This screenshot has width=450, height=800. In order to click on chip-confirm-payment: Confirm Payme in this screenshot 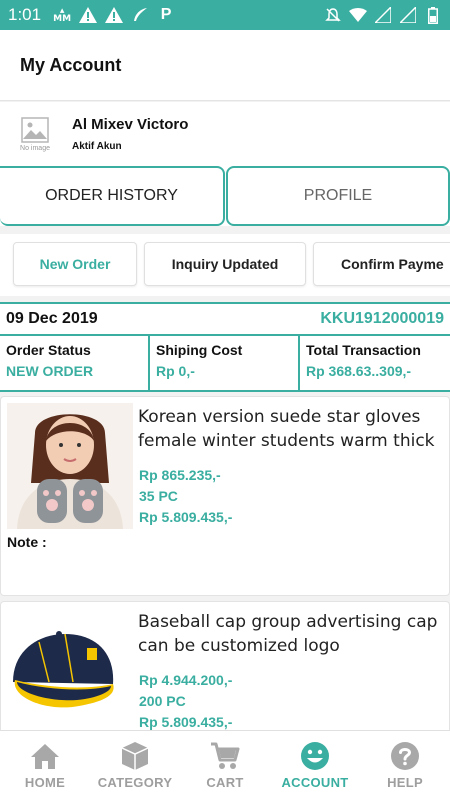, I will do `click(381, 264)`.